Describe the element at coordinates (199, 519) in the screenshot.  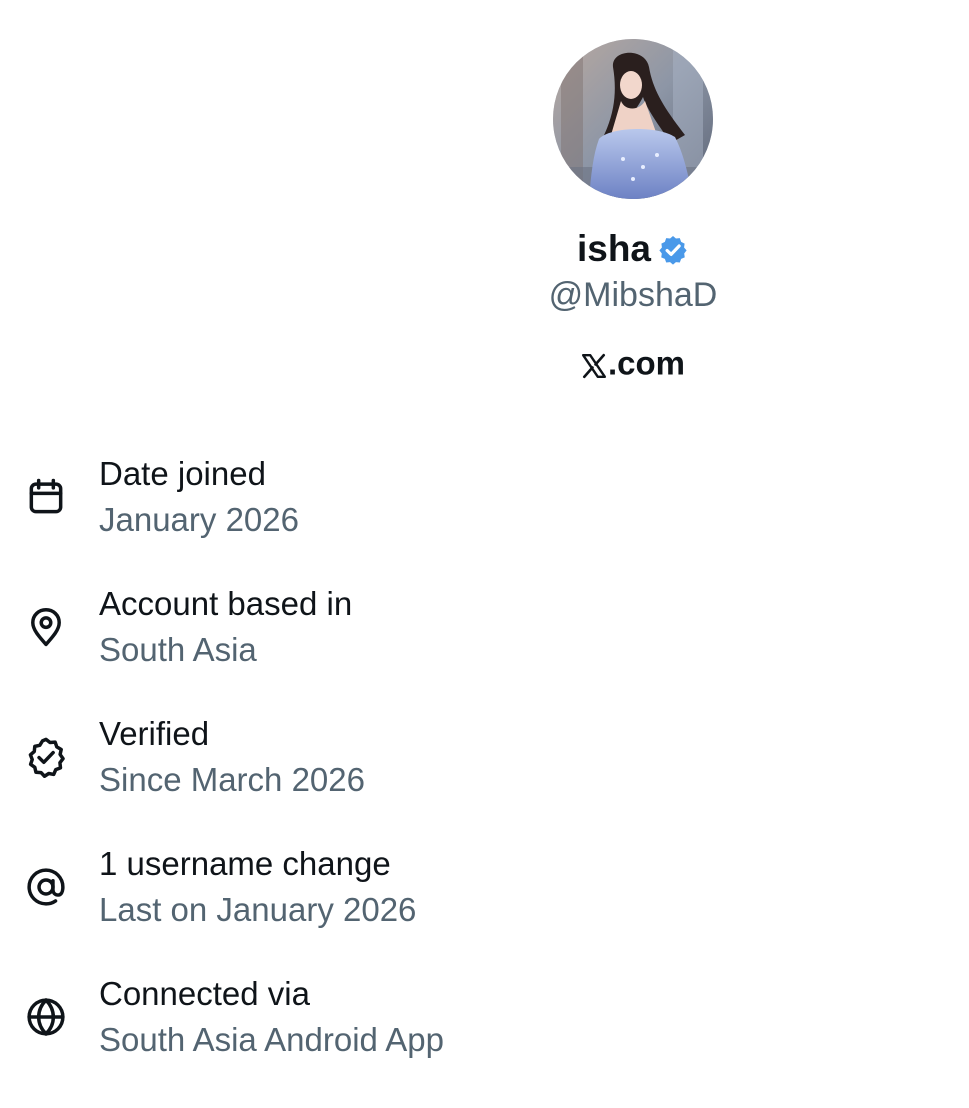
I see `info-value: January 2026` at that location.